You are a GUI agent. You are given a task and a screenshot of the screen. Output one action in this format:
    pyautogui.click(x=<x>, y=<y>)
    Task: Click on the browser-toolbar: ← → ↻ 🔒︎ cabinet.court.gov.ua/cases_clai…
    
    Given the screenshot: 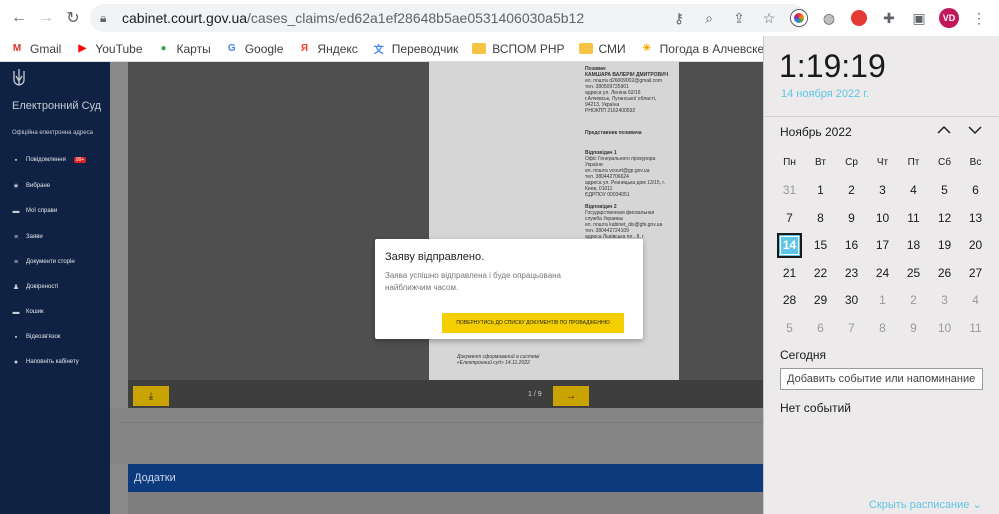 What is the action you would take?
    pyautogui.click(x=499, y=18)
    